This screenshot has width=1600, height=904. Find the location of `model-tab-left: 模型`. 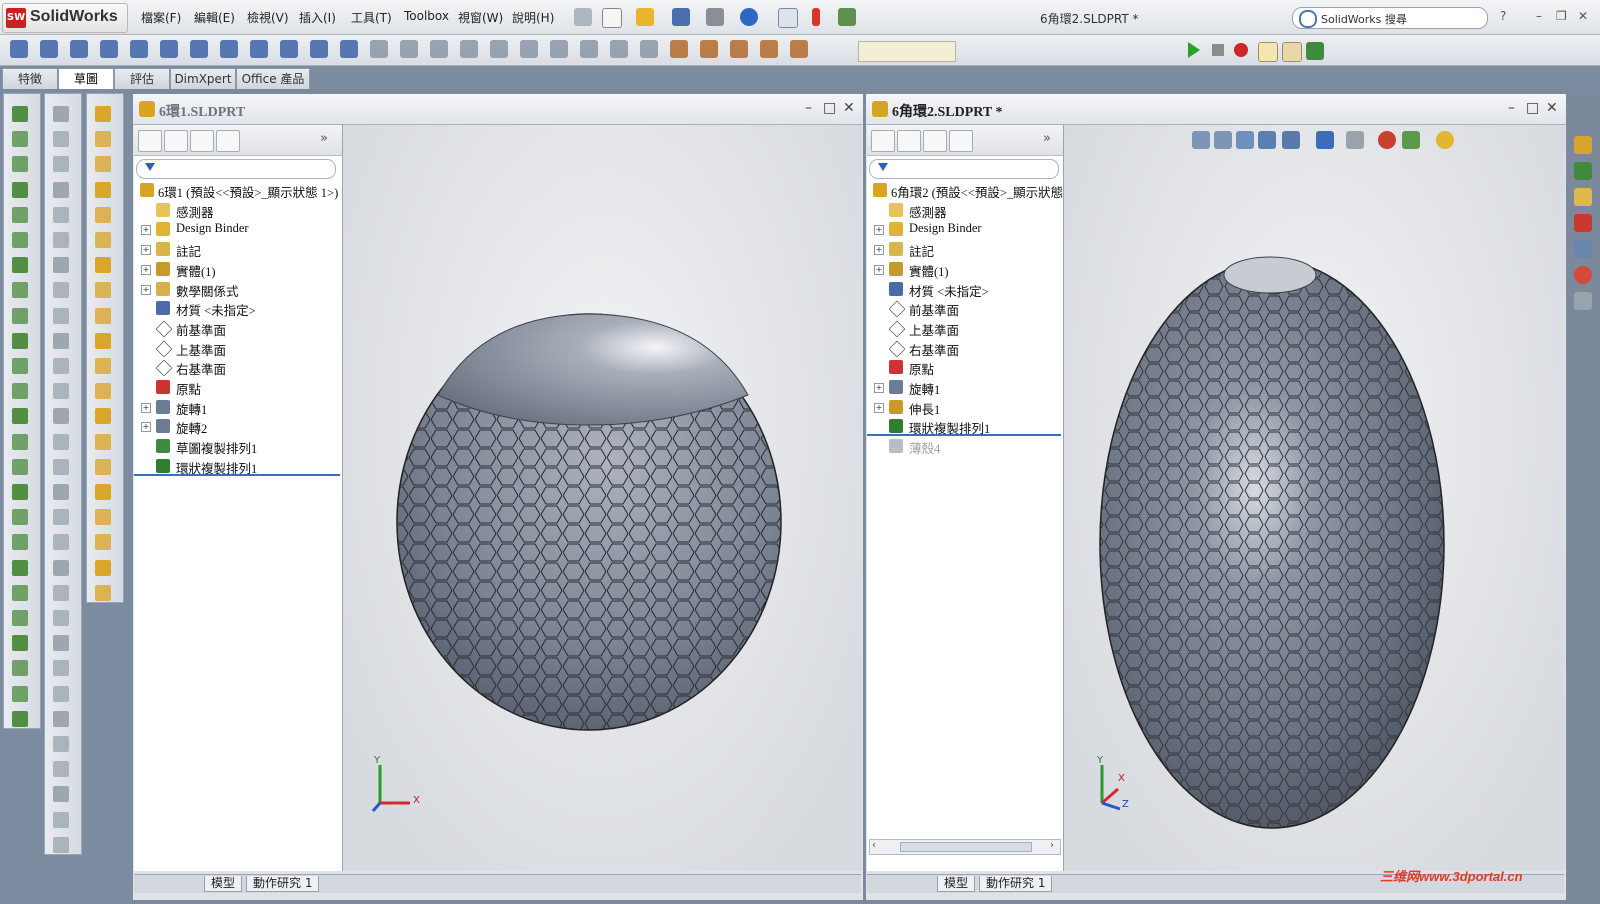

model-tab-left: 模型 is located at coordinates (223, 884).